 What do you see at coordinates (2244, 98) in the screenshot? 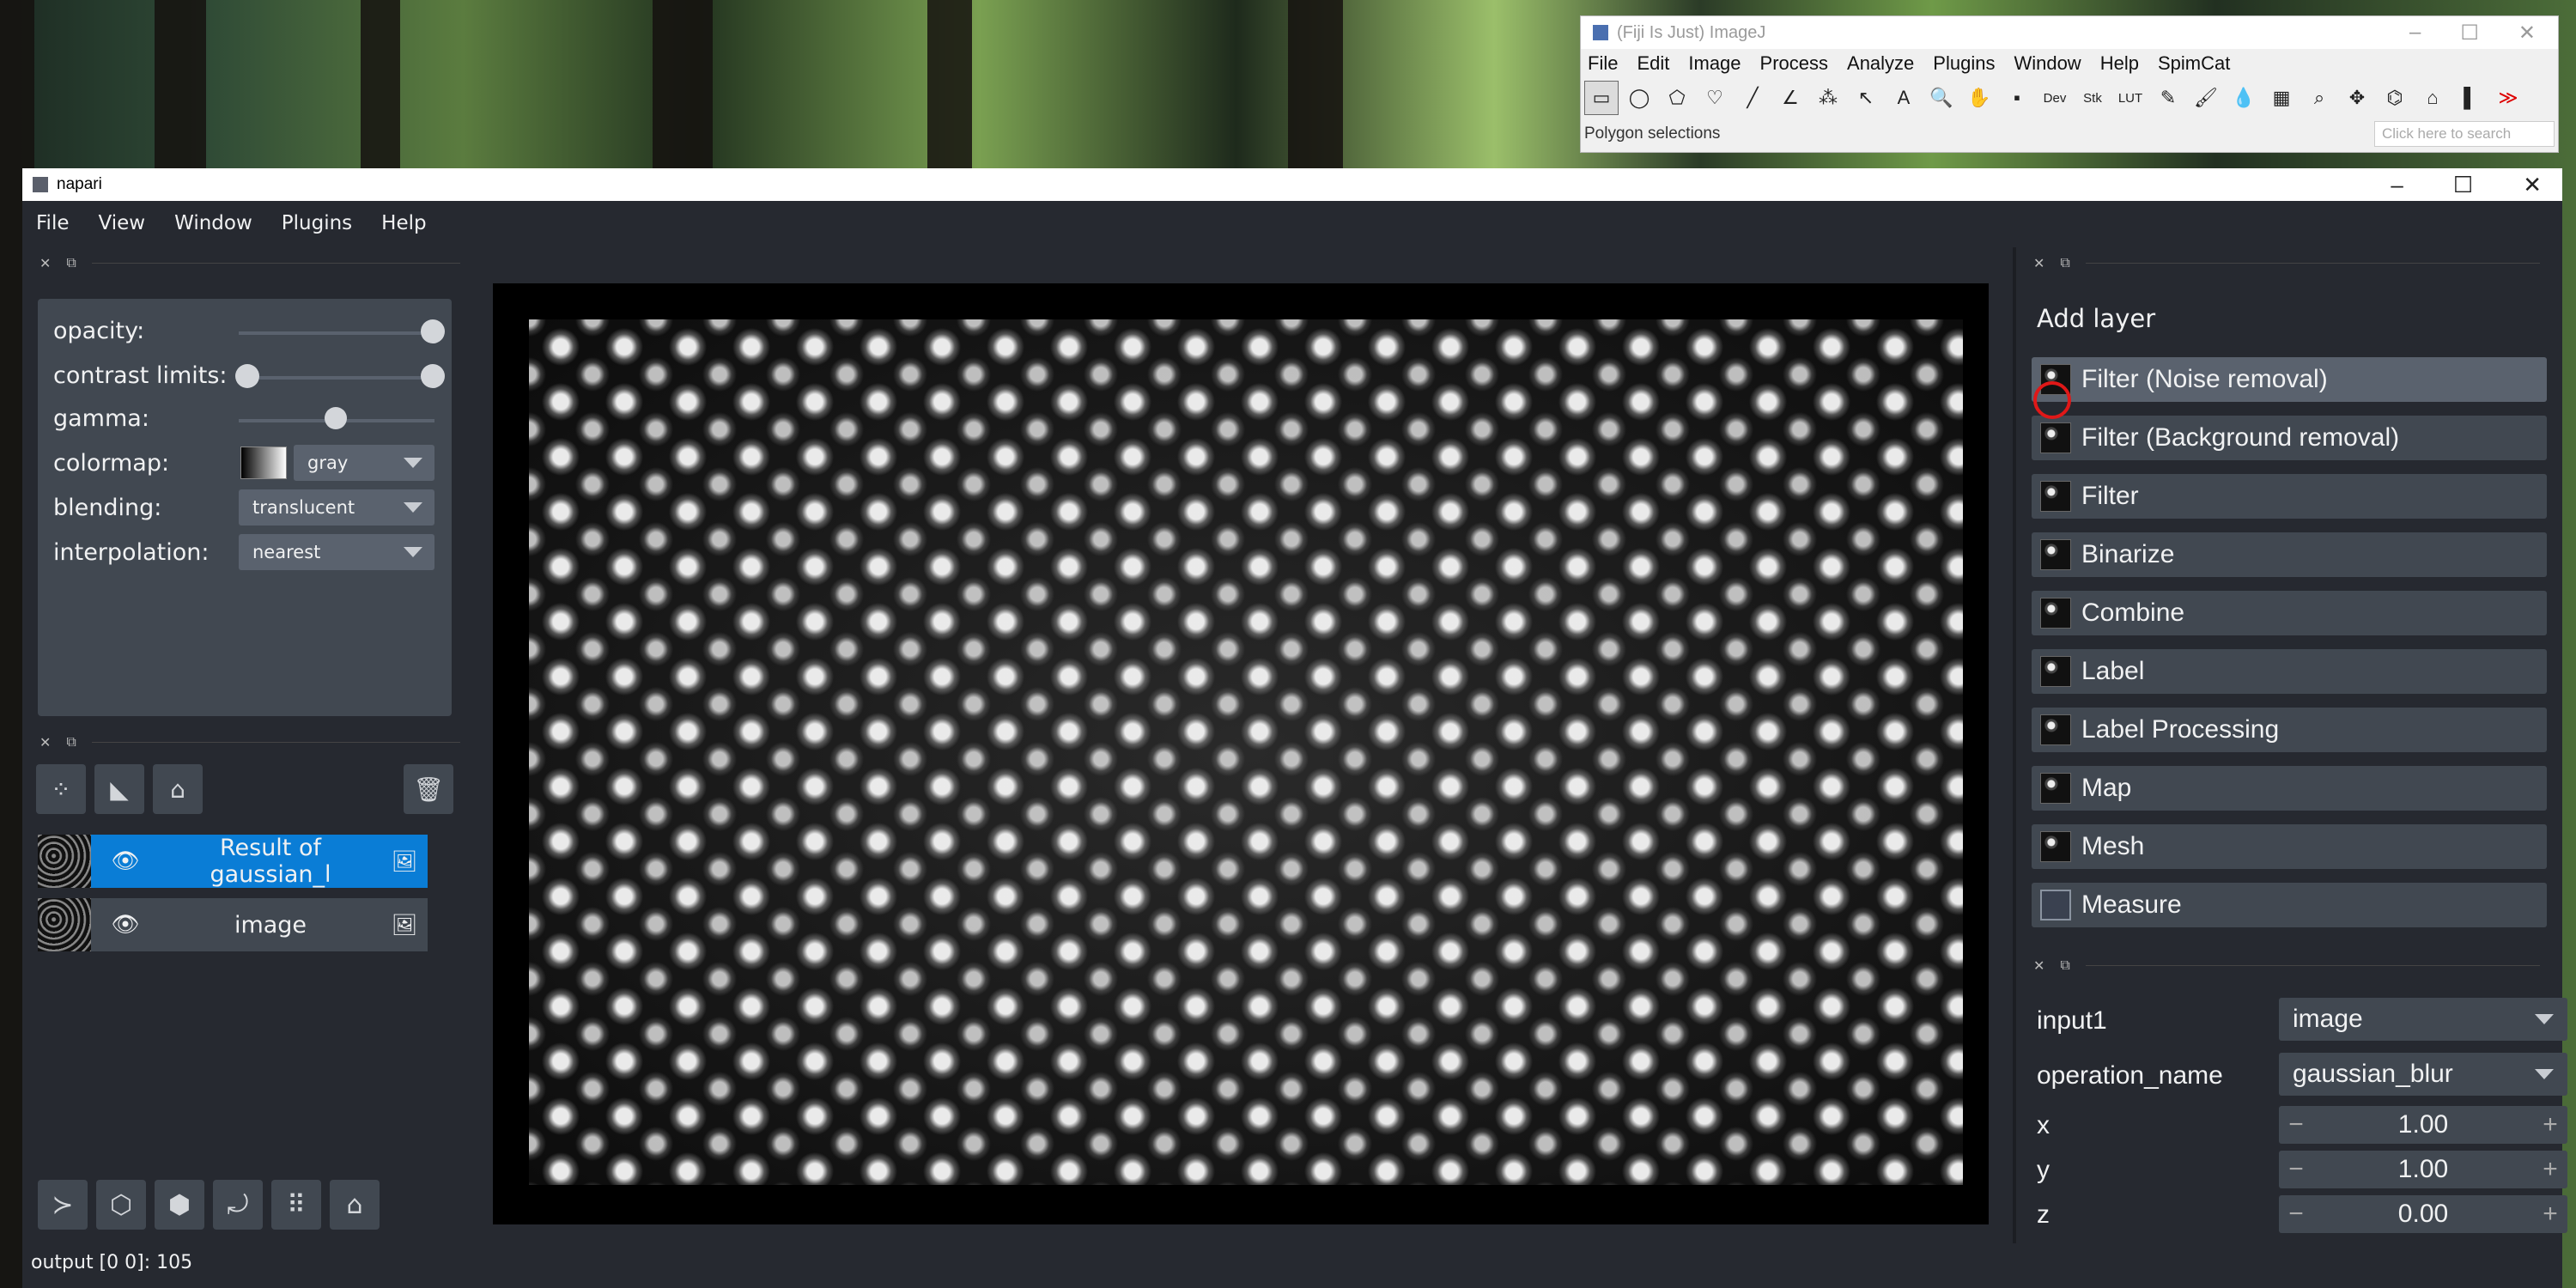
I see `flood-fill-icon: 💧` at bounding box center [2244, 98].